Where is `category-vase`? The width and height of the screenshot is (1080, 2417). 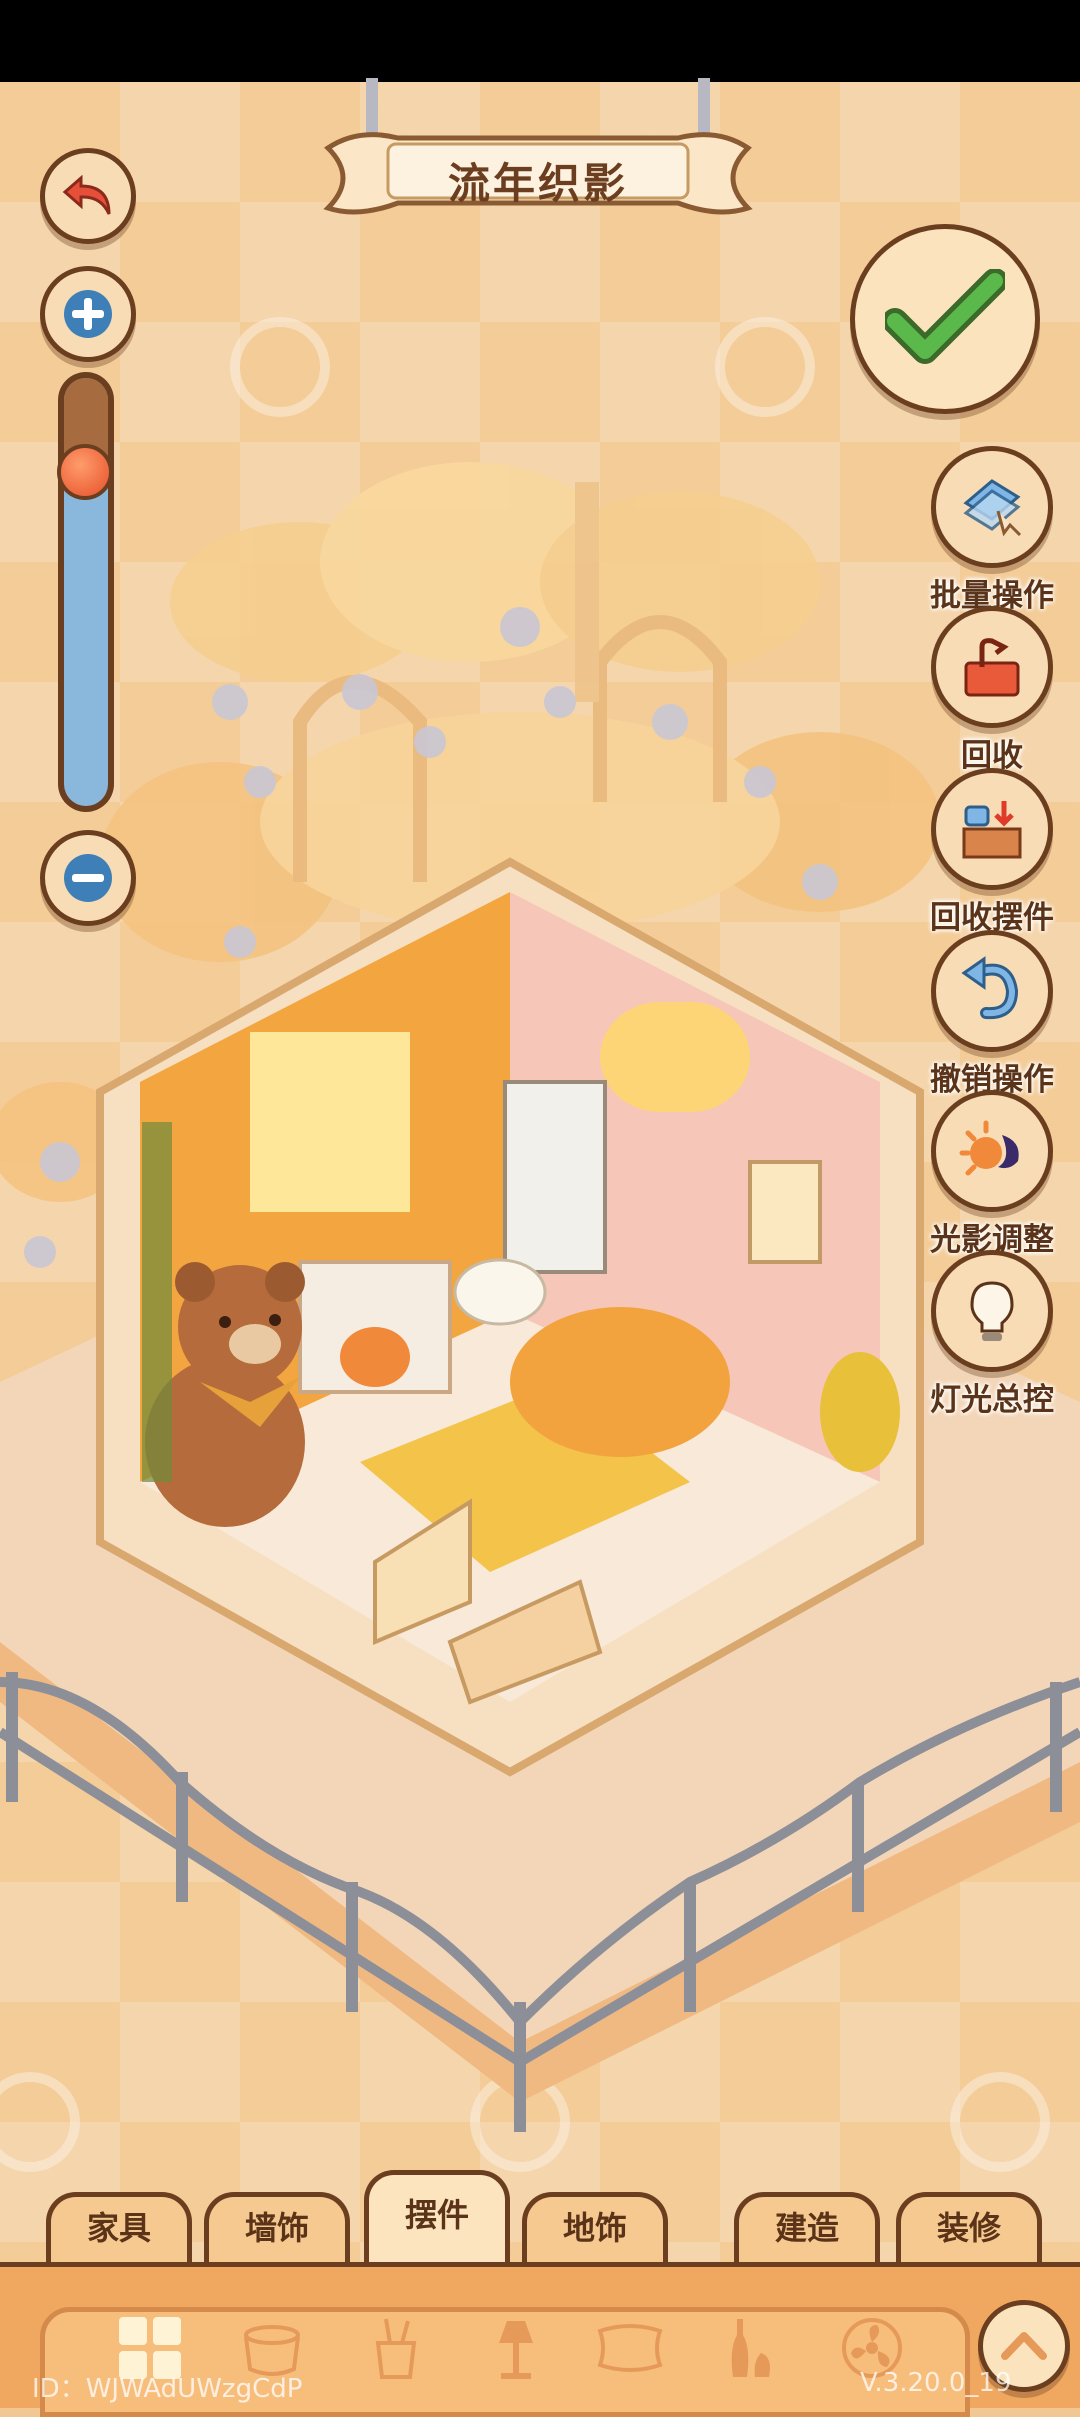
category-vase is located at coordinates (750, 2348).